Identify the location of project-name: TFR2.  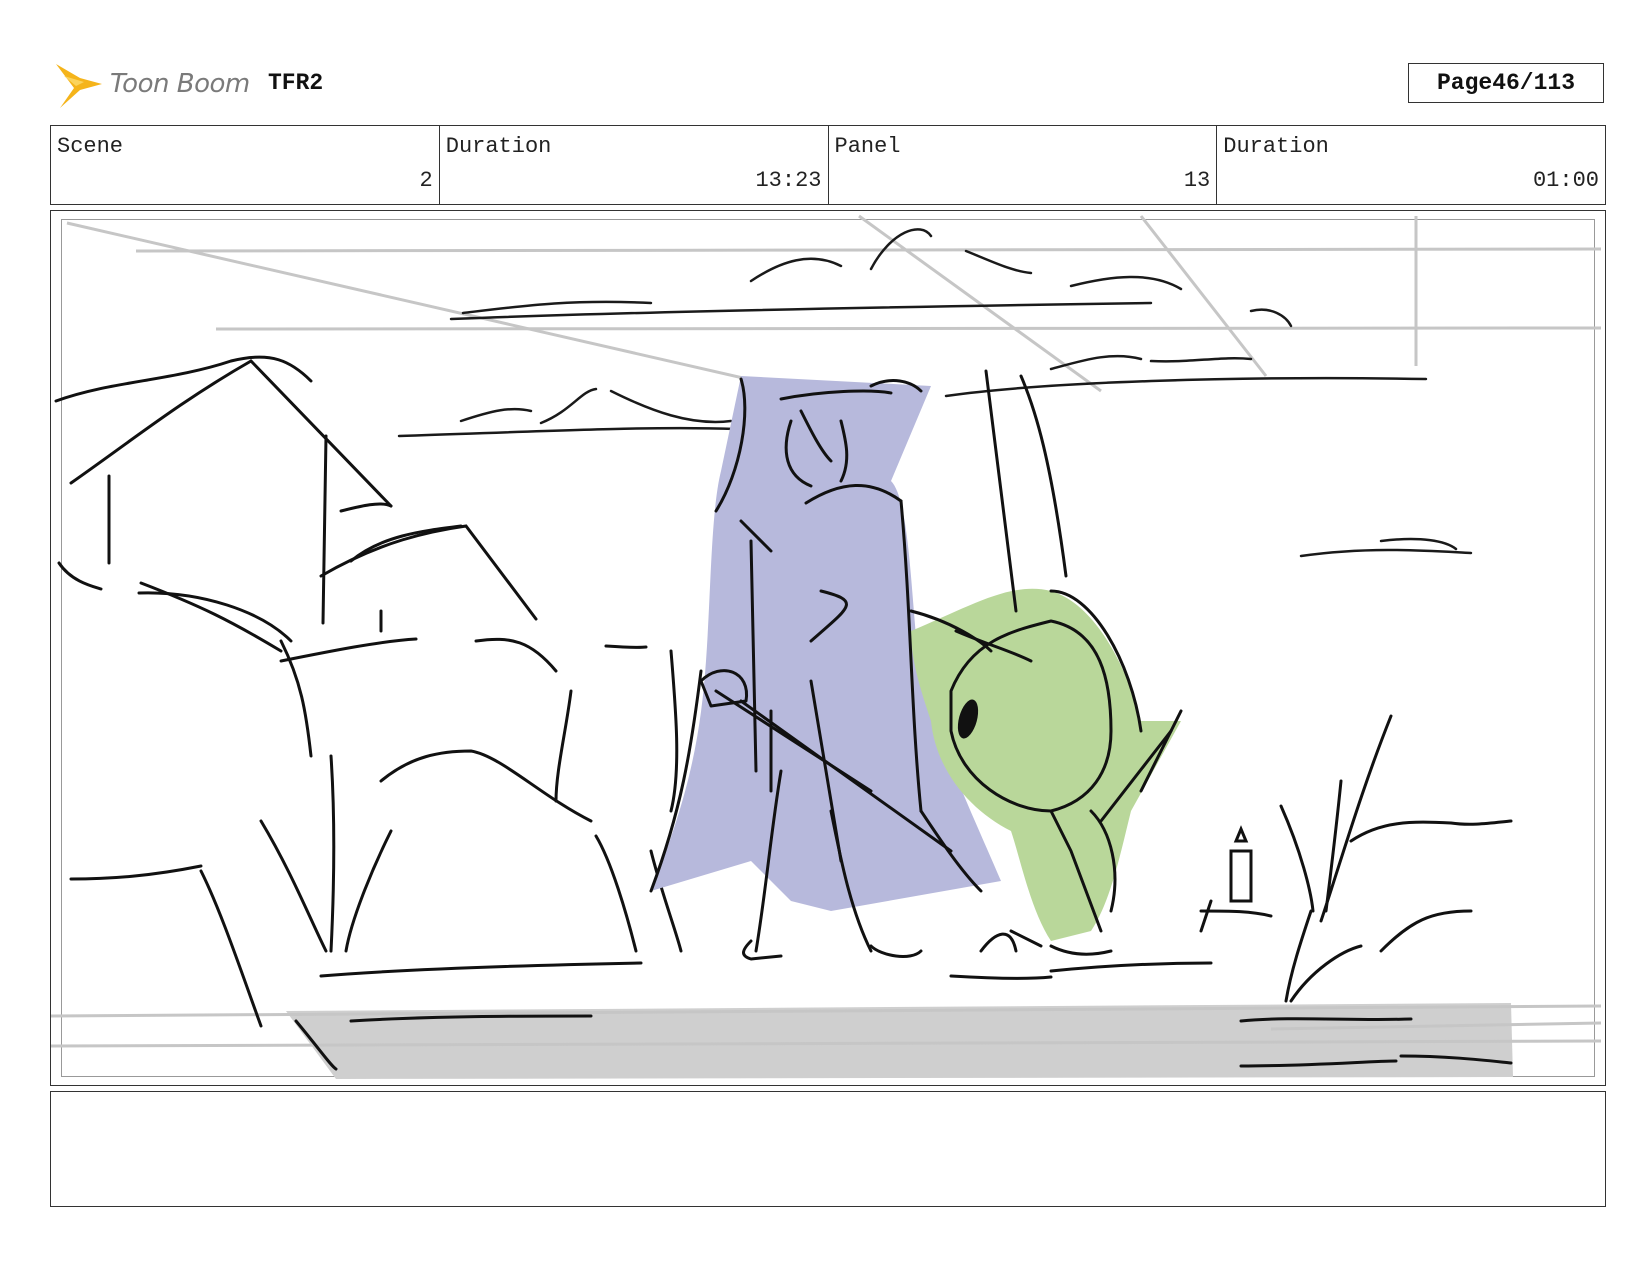
(296, 83).